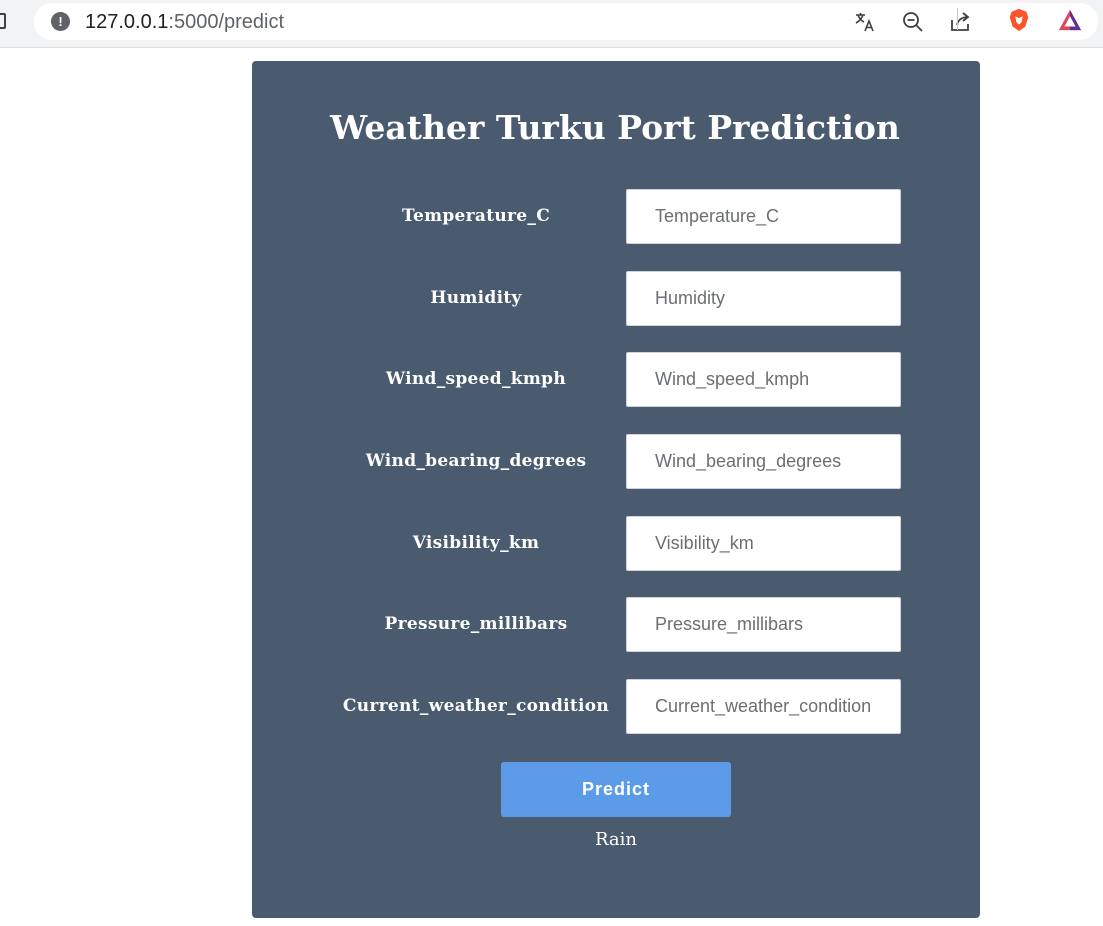 The height and width of the screenshot is (926, 1103). I want to click on brave-rewards-icon, so click(1070, 20).